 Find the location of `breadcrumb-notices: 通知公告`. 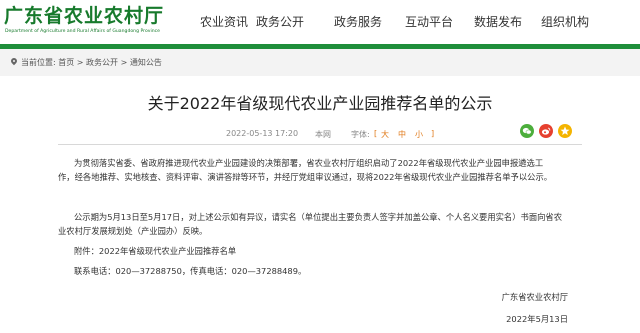

breadcrumb-notices: 通知公告 is located at coordinates (146, 62).